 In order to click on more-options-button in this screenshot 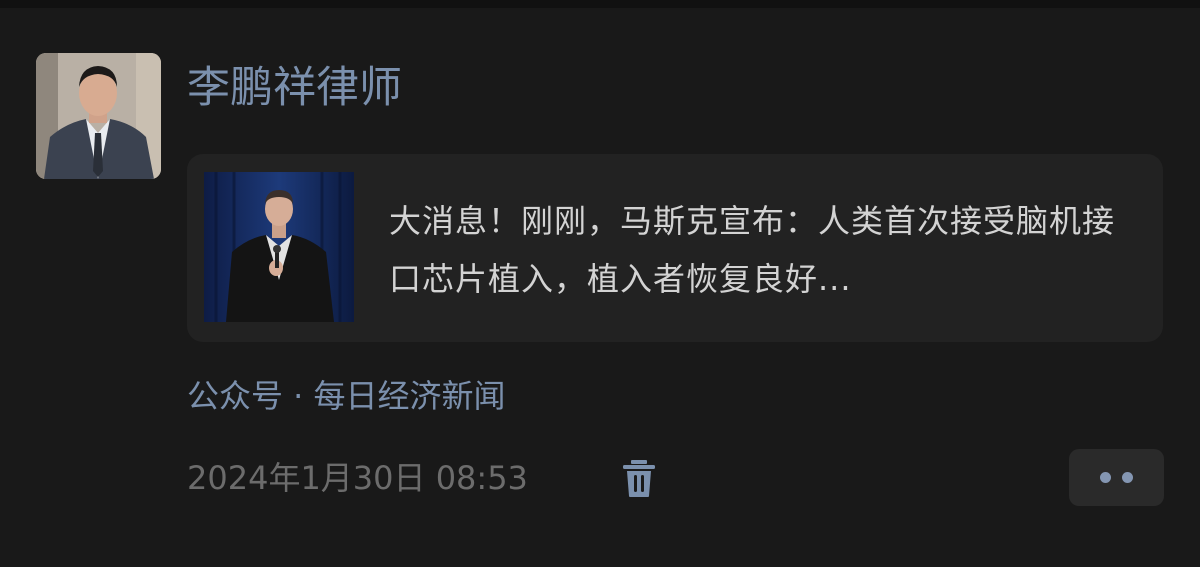, I will do `click(1116, 477)`.